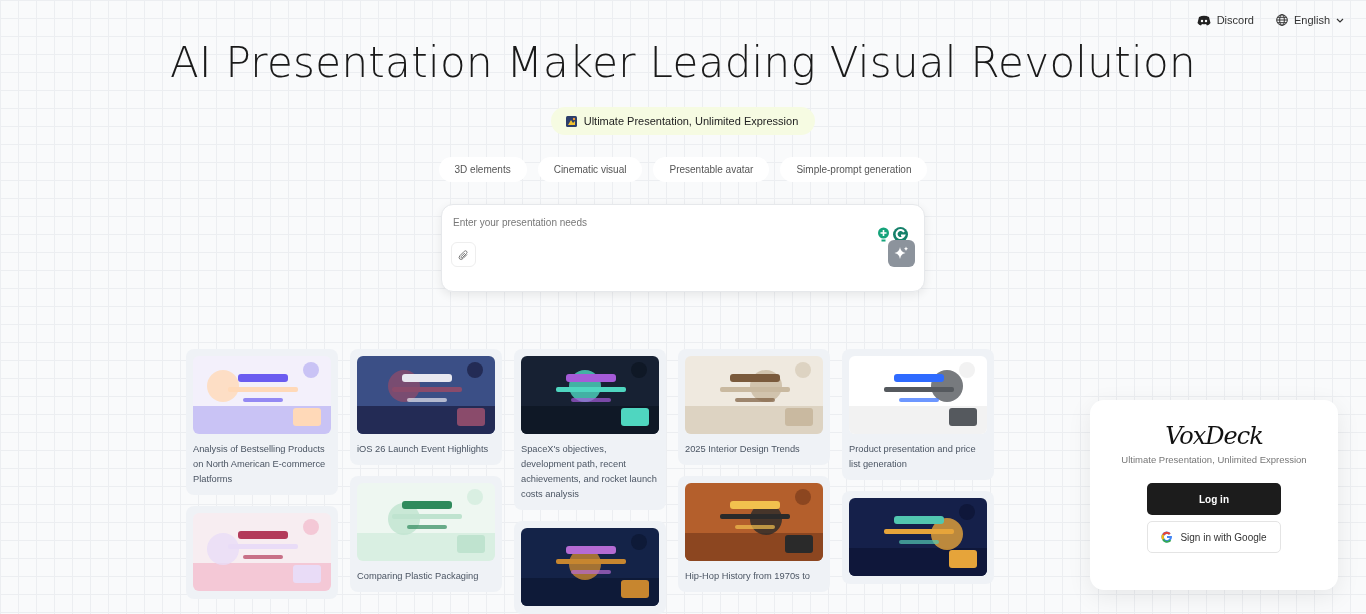 The height and width of the screenshot is (614, 1366). I want to click on discord-link: Discord, so click(1225, 20).